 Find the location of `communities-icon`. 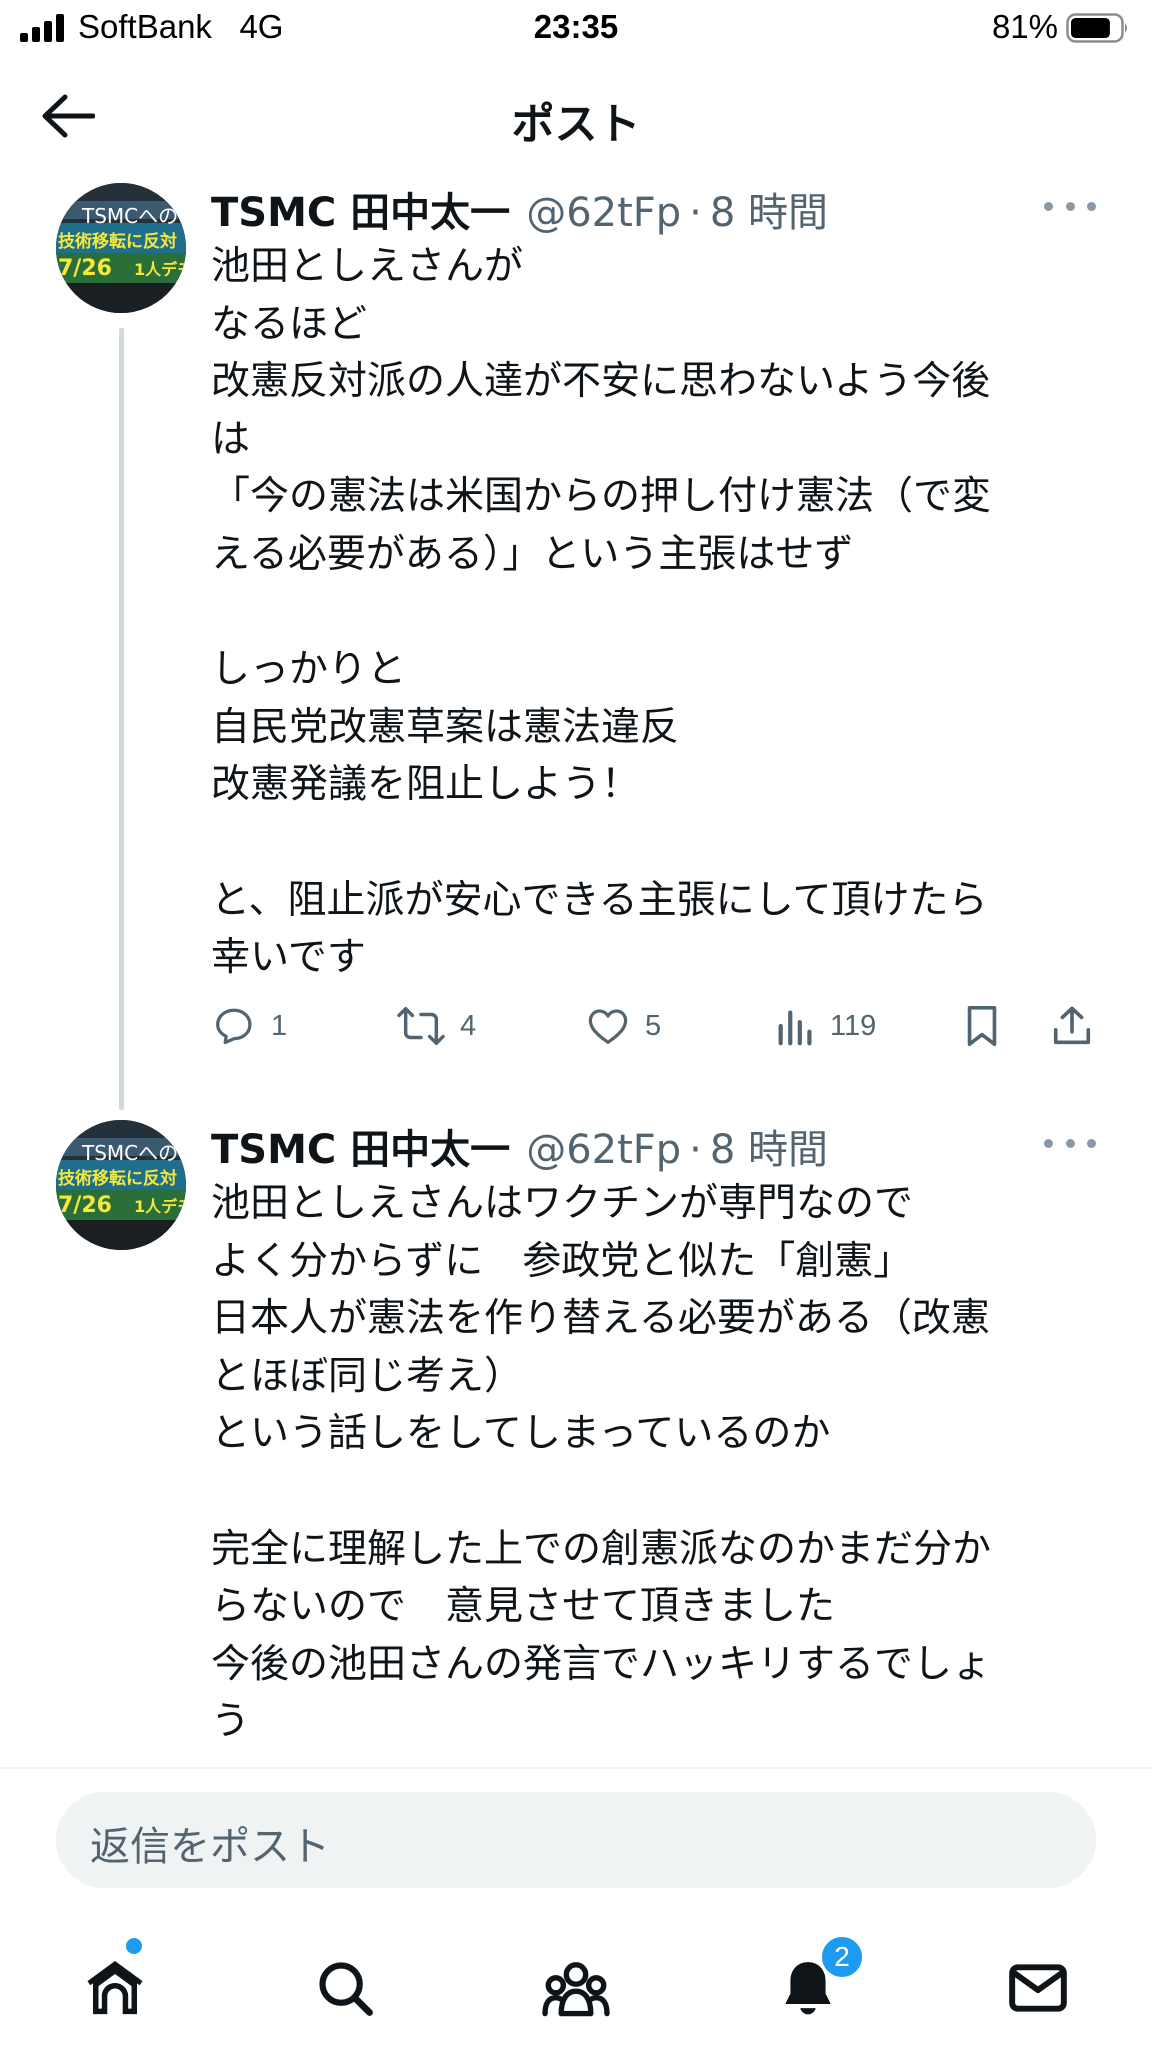

communities-icon is located at coordinates (576, 1989).